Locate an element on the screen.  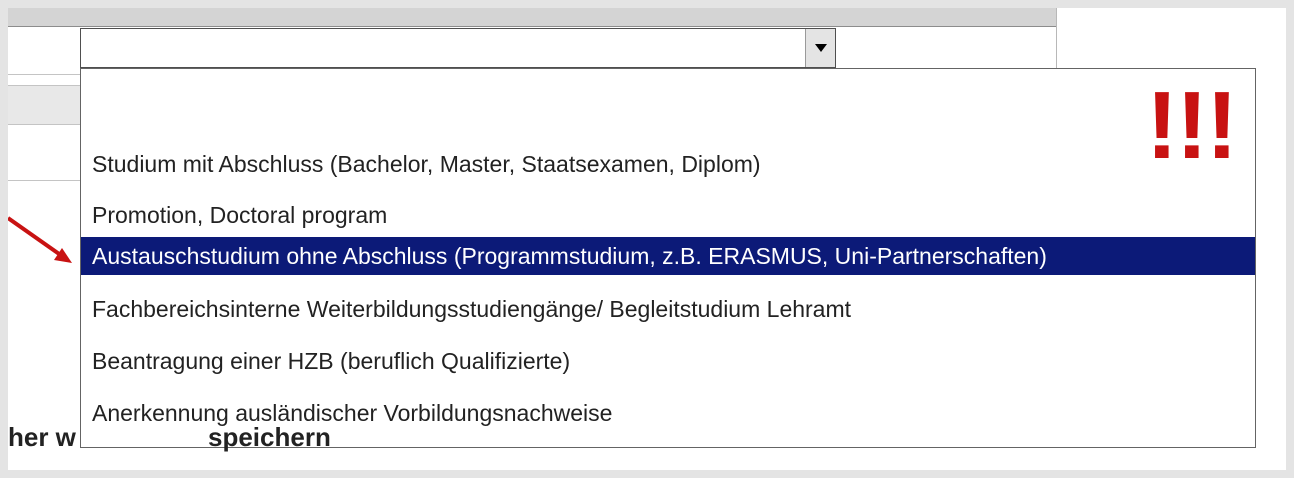
dropdown-option-empty is located at coordinates (668, 126).